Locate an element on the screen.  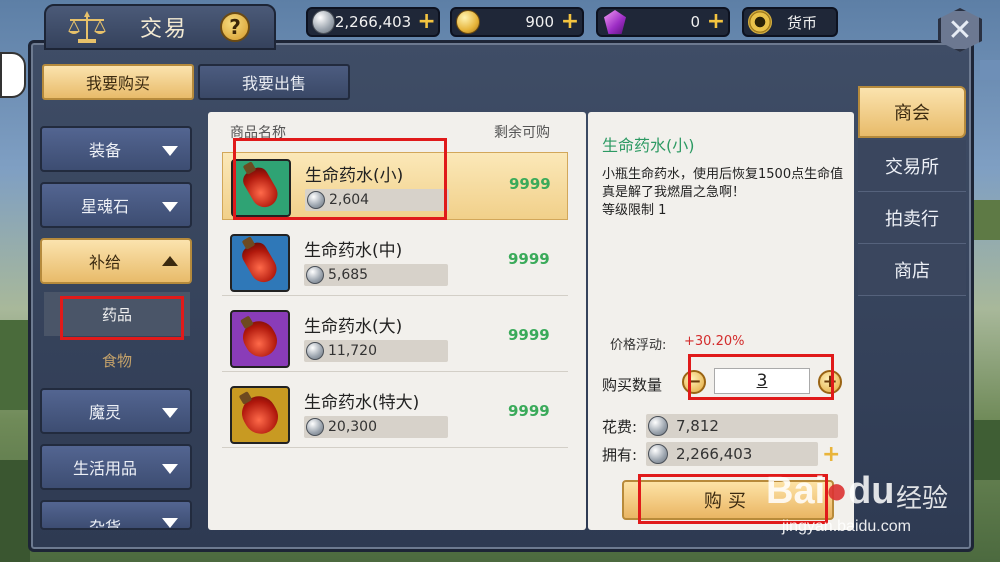
highlight-quantity is located at coordinates (761, 377).